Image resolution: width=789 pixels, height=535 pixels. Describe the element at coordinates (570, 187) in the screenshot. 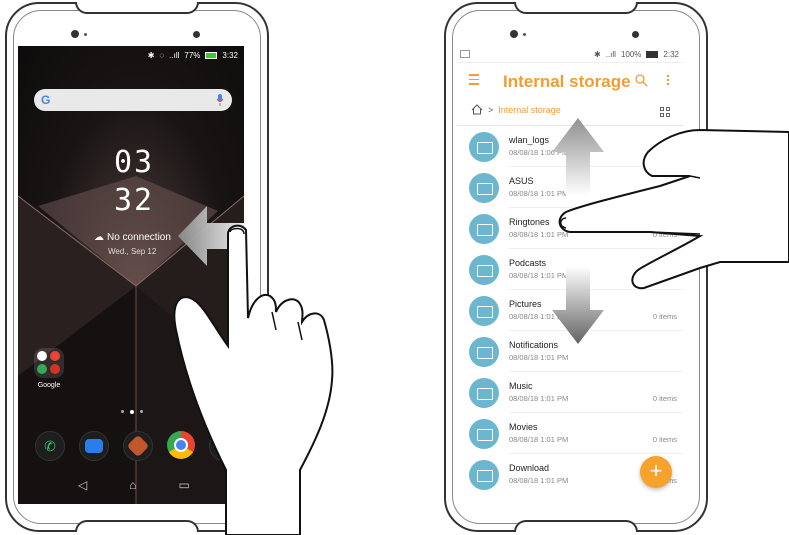

I see `list-item: ASUS 08/08/18 1:01 PM` at that location.